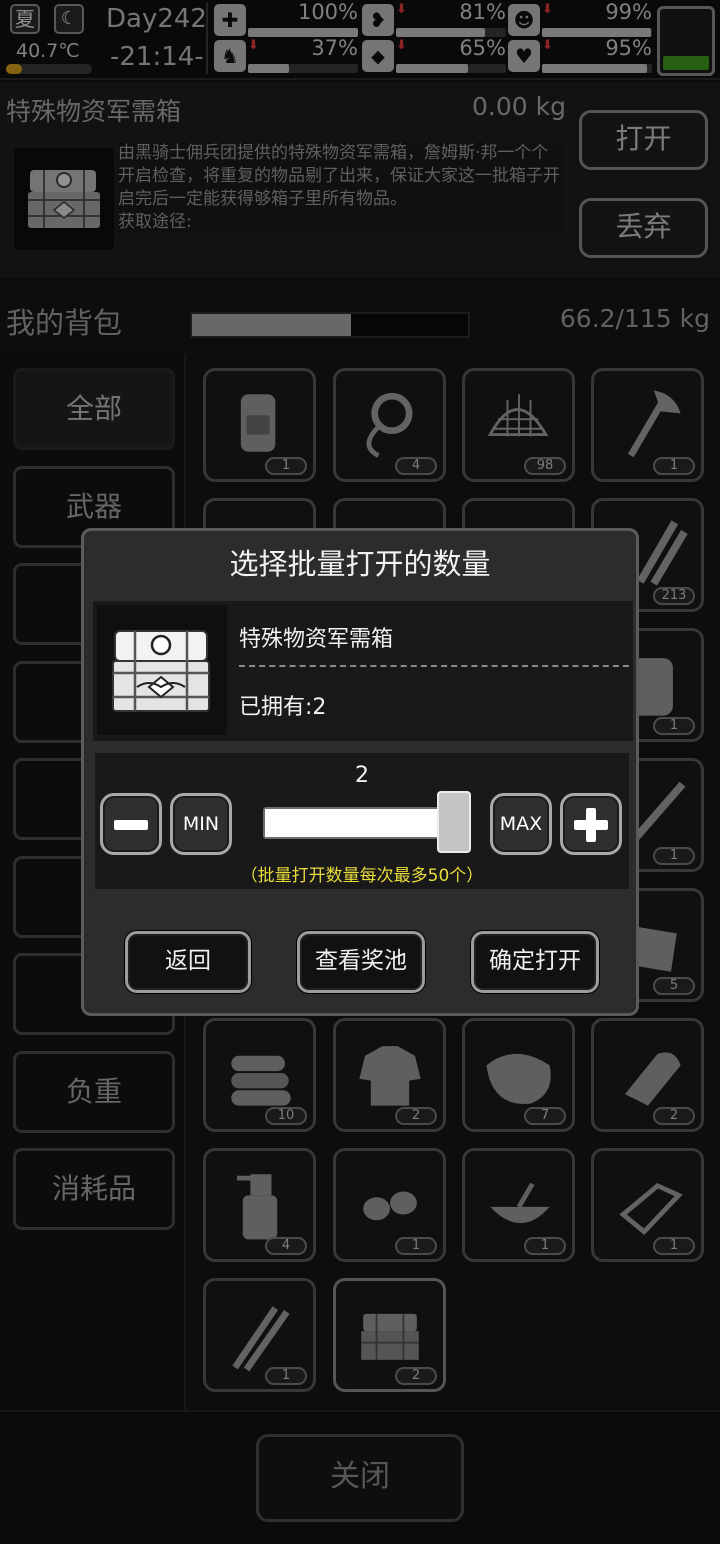  Describe the element at coordinates (361, 962) in the screenshot. I see `view-pool-button: 查看奖池` at that location.